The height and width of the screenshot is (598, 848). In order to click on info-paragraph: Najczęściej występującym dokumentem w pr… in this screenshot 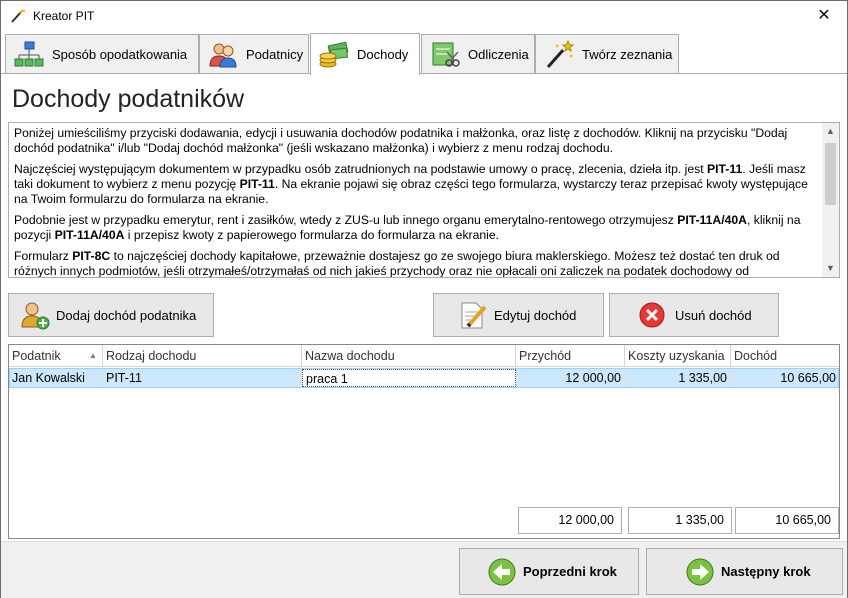, I will do `click(411, 184)`.